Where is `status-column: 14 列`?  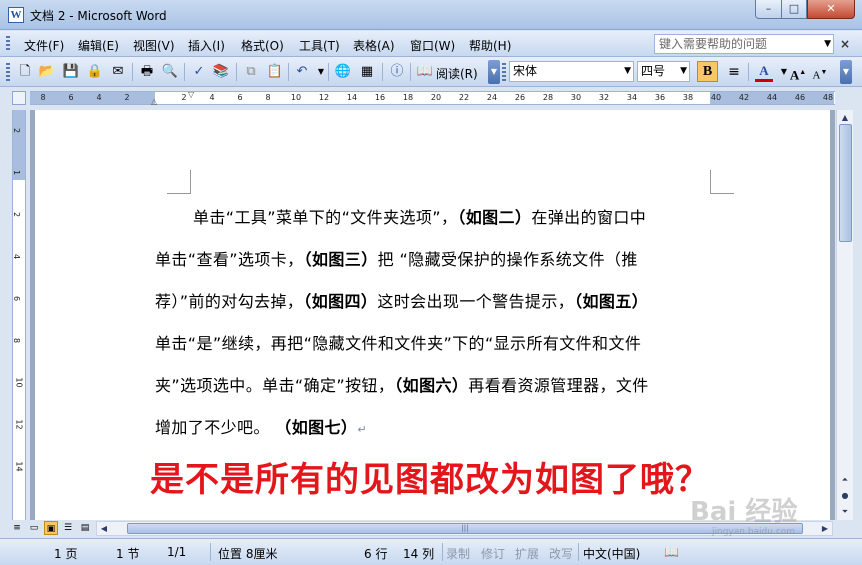 status-column: 14 列 is located at coordinates (418, 553).